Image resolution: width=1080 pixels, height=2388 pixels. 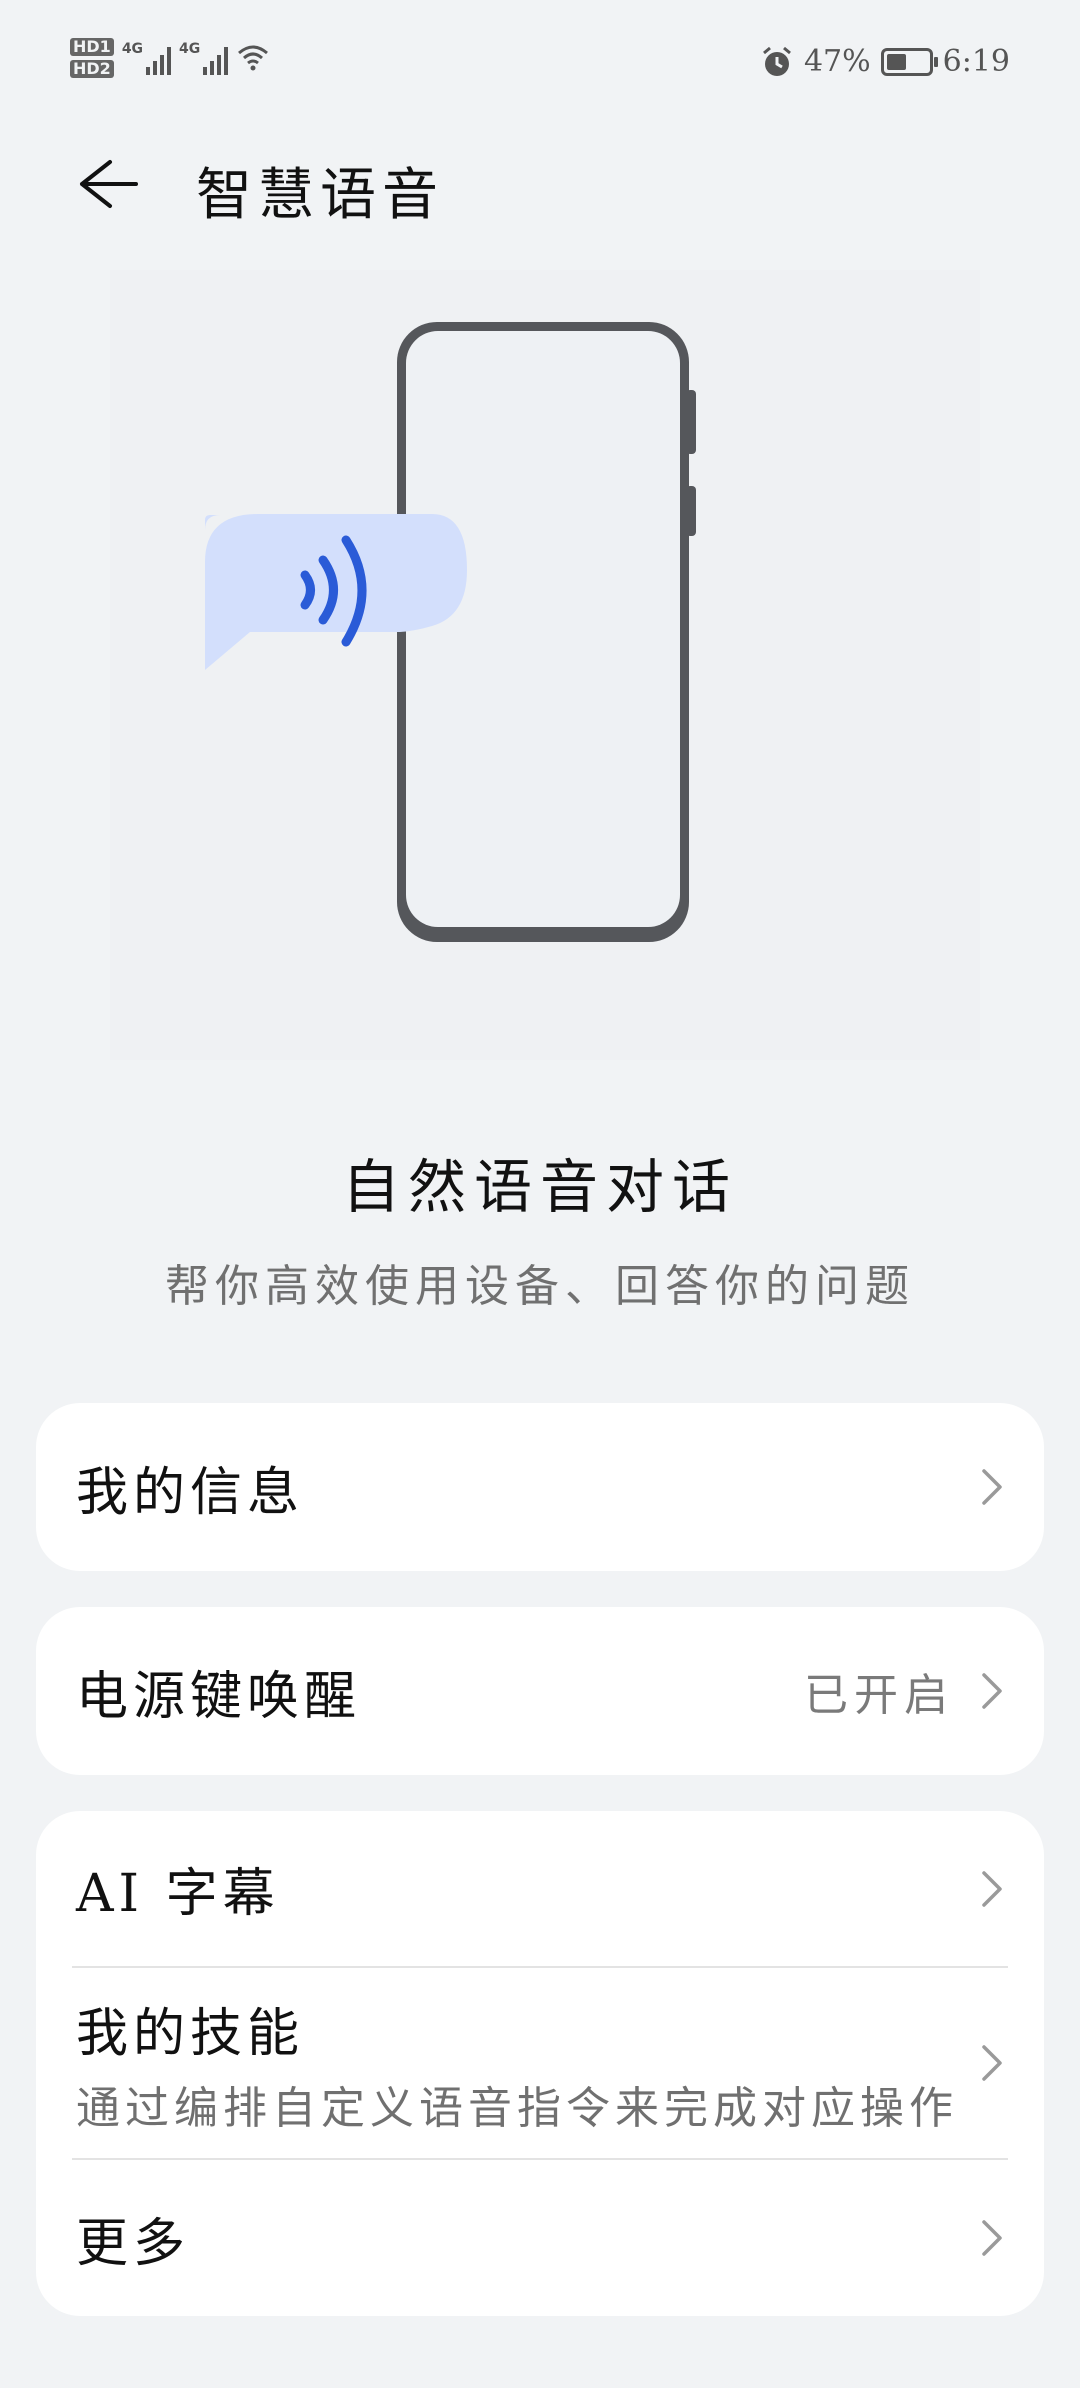 What do you see at coordinates (190, 1492) in the screenshot?
I see `my-info-label: 我的信息` at bounding box center [190, 1492].